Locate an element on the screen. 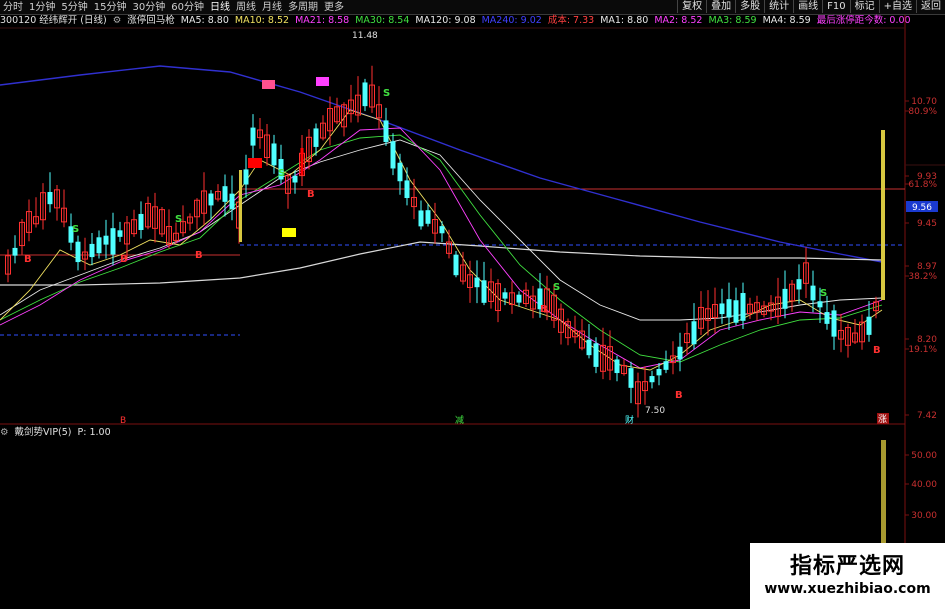 Image resolution: width=945 pixels, height=609 pixels. price-axis-label: 19.1% is located at coordinates (922, 350).